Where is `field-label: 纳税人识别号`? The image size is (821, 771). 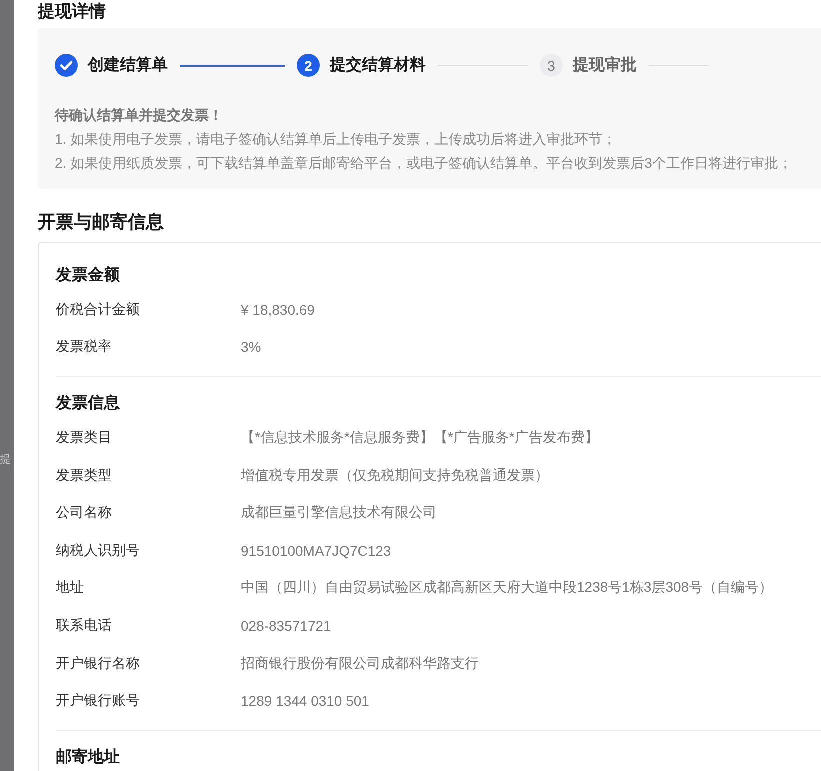 field-label: 纳税人识别号 is located at coordinates (98, 551).